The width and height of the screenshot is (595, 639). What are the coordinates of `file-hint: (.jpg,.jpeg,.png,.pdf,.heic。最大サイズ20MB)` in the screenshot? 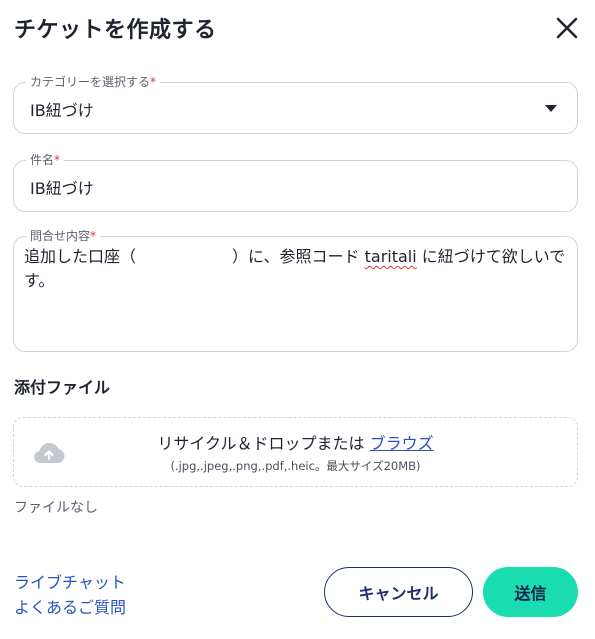 It's located at (295, 466).